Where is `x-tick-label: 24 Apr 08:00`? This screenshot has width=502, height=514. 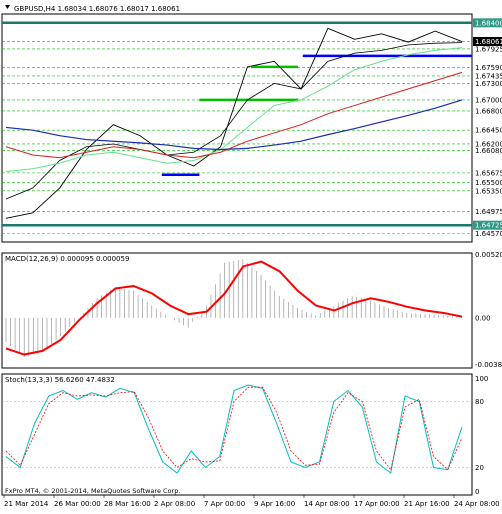
x-tick-label: 24 Apr 08:00 is located at coordinates (477, 504).